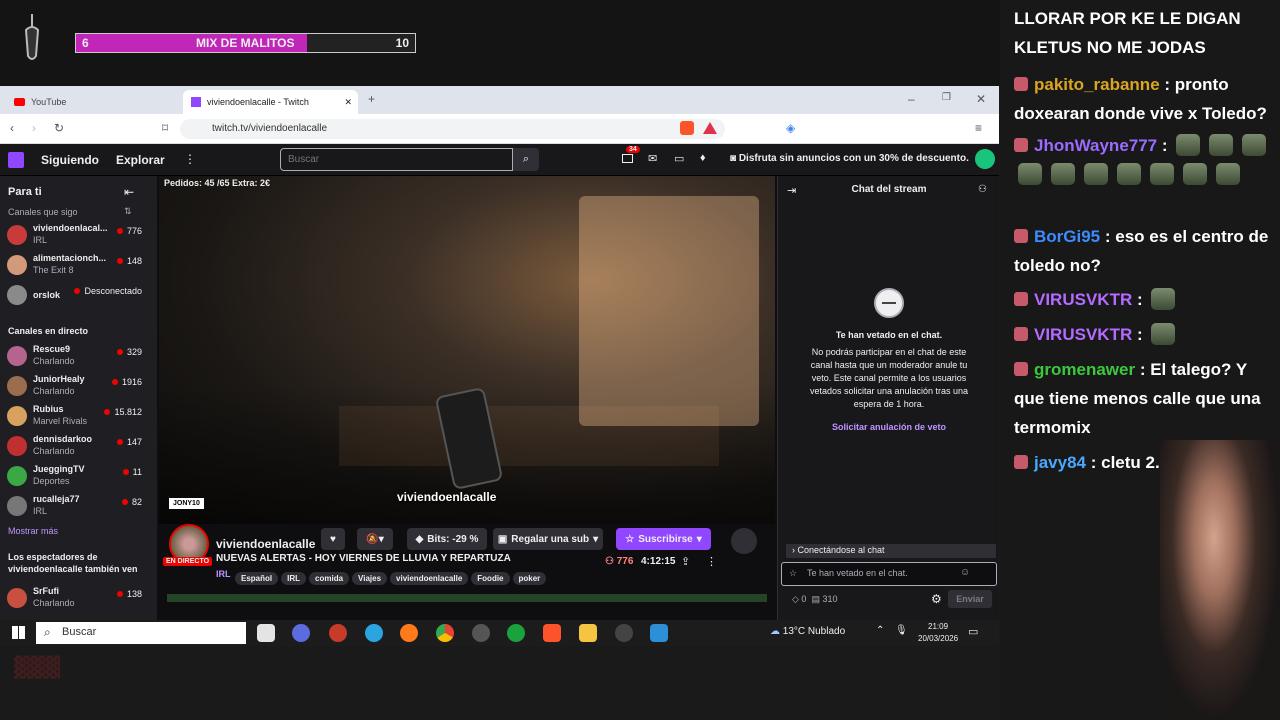  I want to click on more-options-icon: ⋮, so click(190, 159).